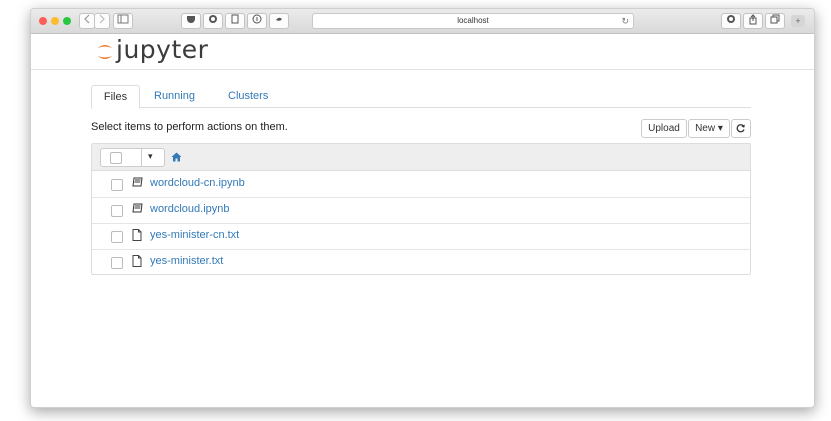 The image size is (831, 421). I want to click on list-item: wordcloud.ipynb, so click(421, 210).